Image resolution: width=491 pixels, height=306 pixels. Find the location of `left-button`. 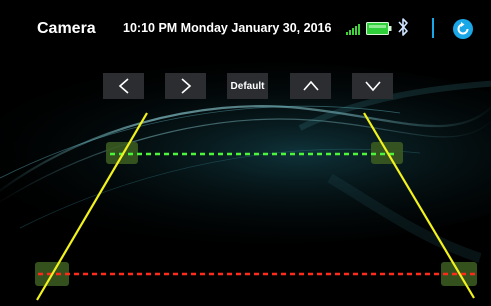

left-button is located at coordinates (123, 86).